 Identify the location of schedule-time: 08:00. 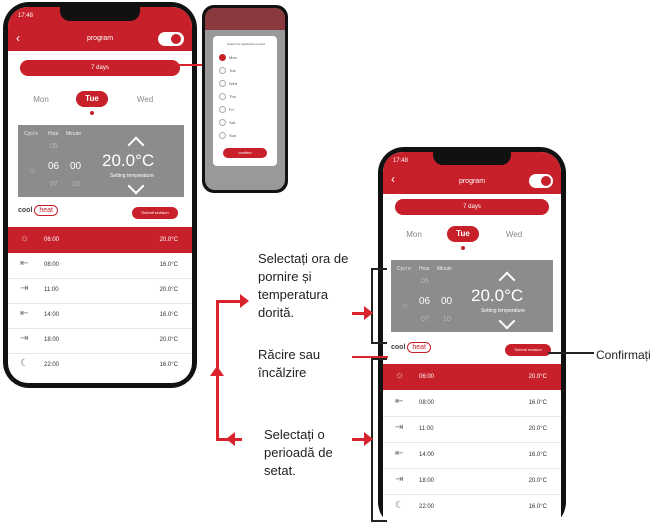
(427, 403).